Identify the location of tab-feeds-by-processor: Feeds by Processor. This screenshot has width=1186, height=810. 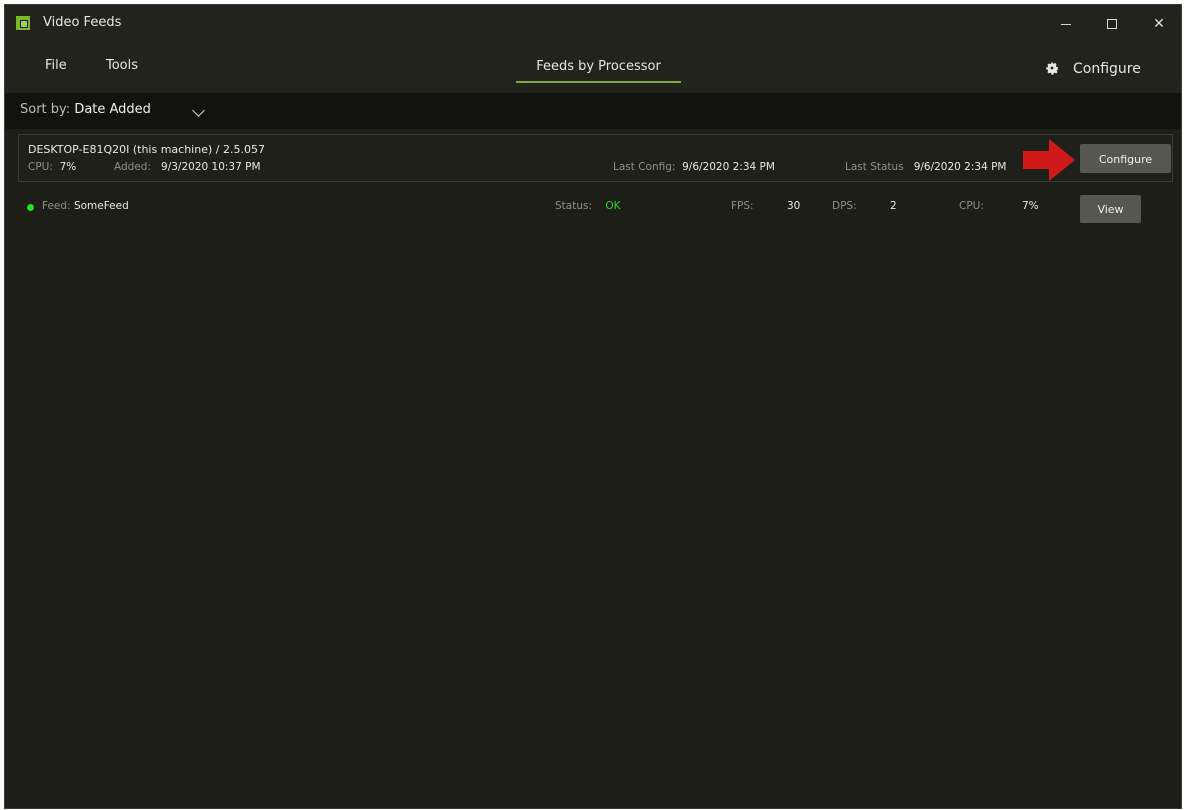
(598, 69).